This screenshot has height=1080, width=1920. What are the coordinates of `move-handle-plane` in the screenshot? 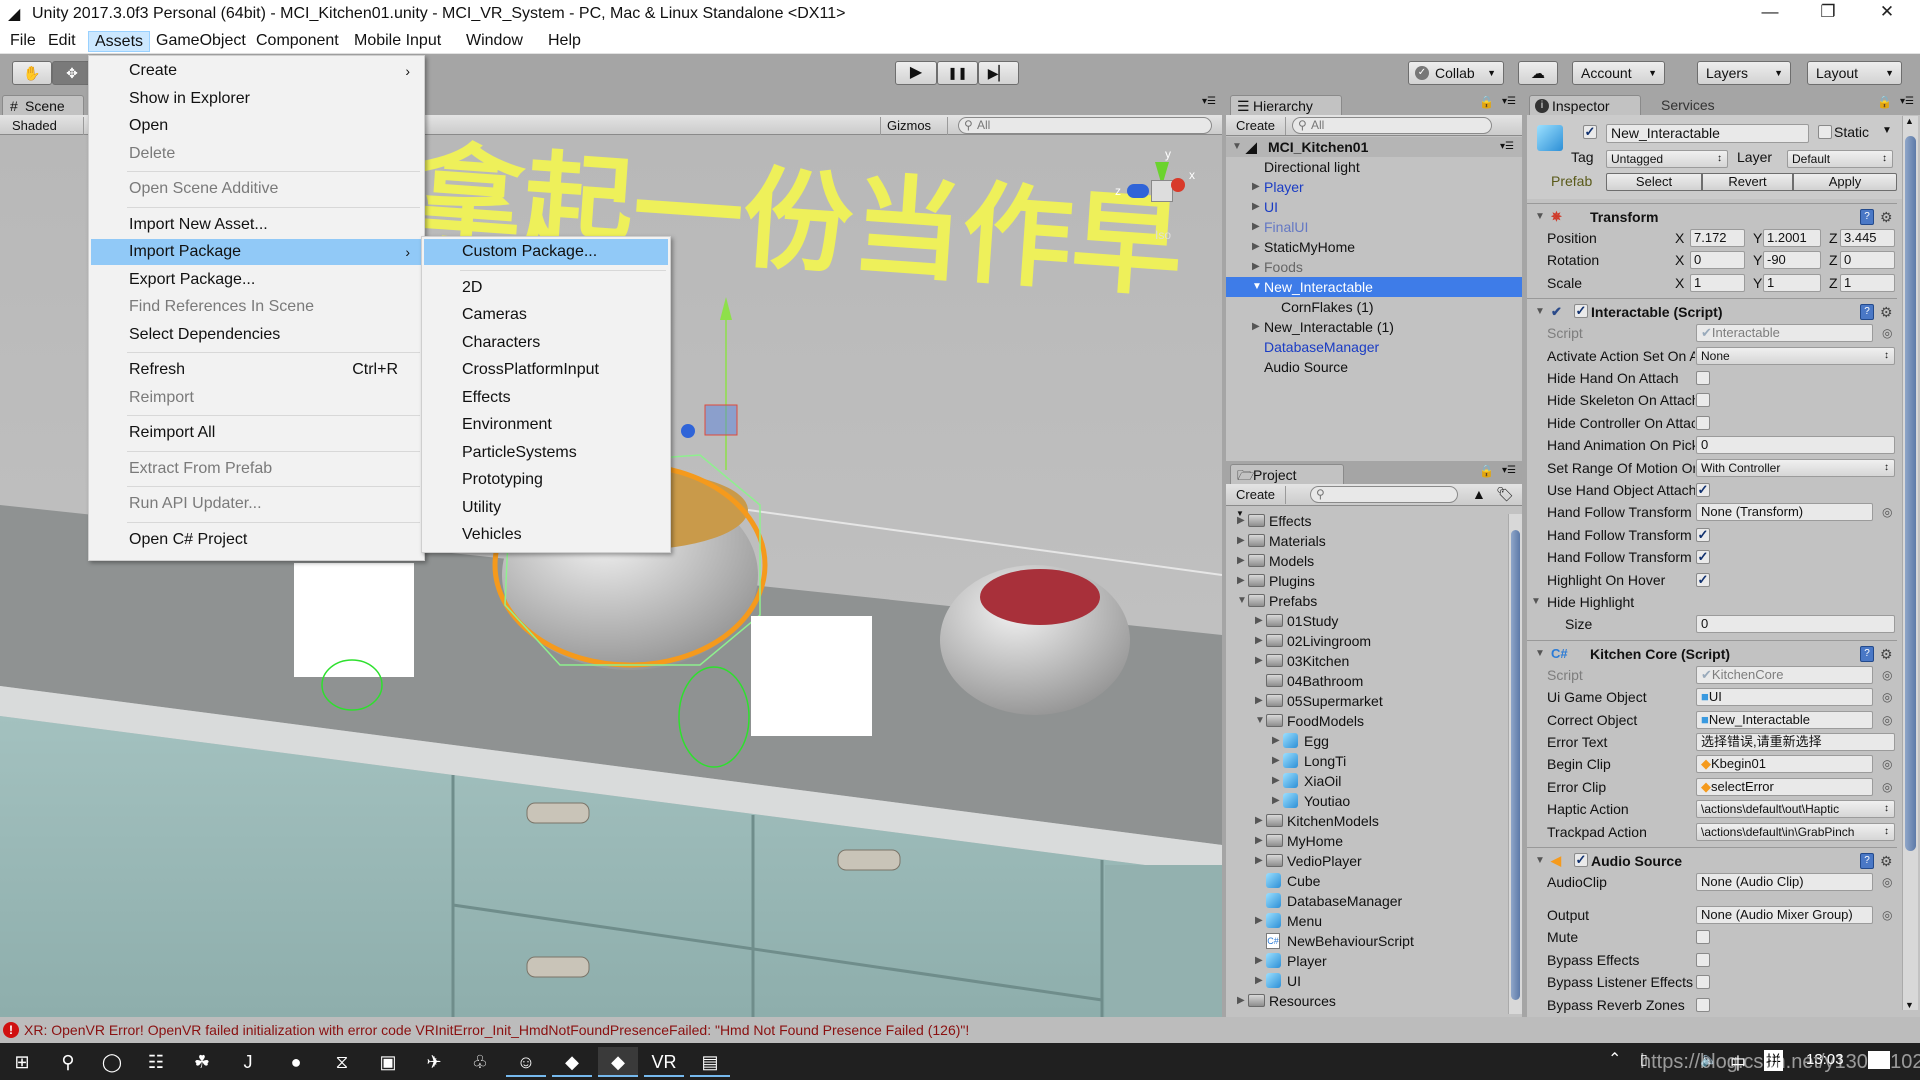 It's located at (721, 420).